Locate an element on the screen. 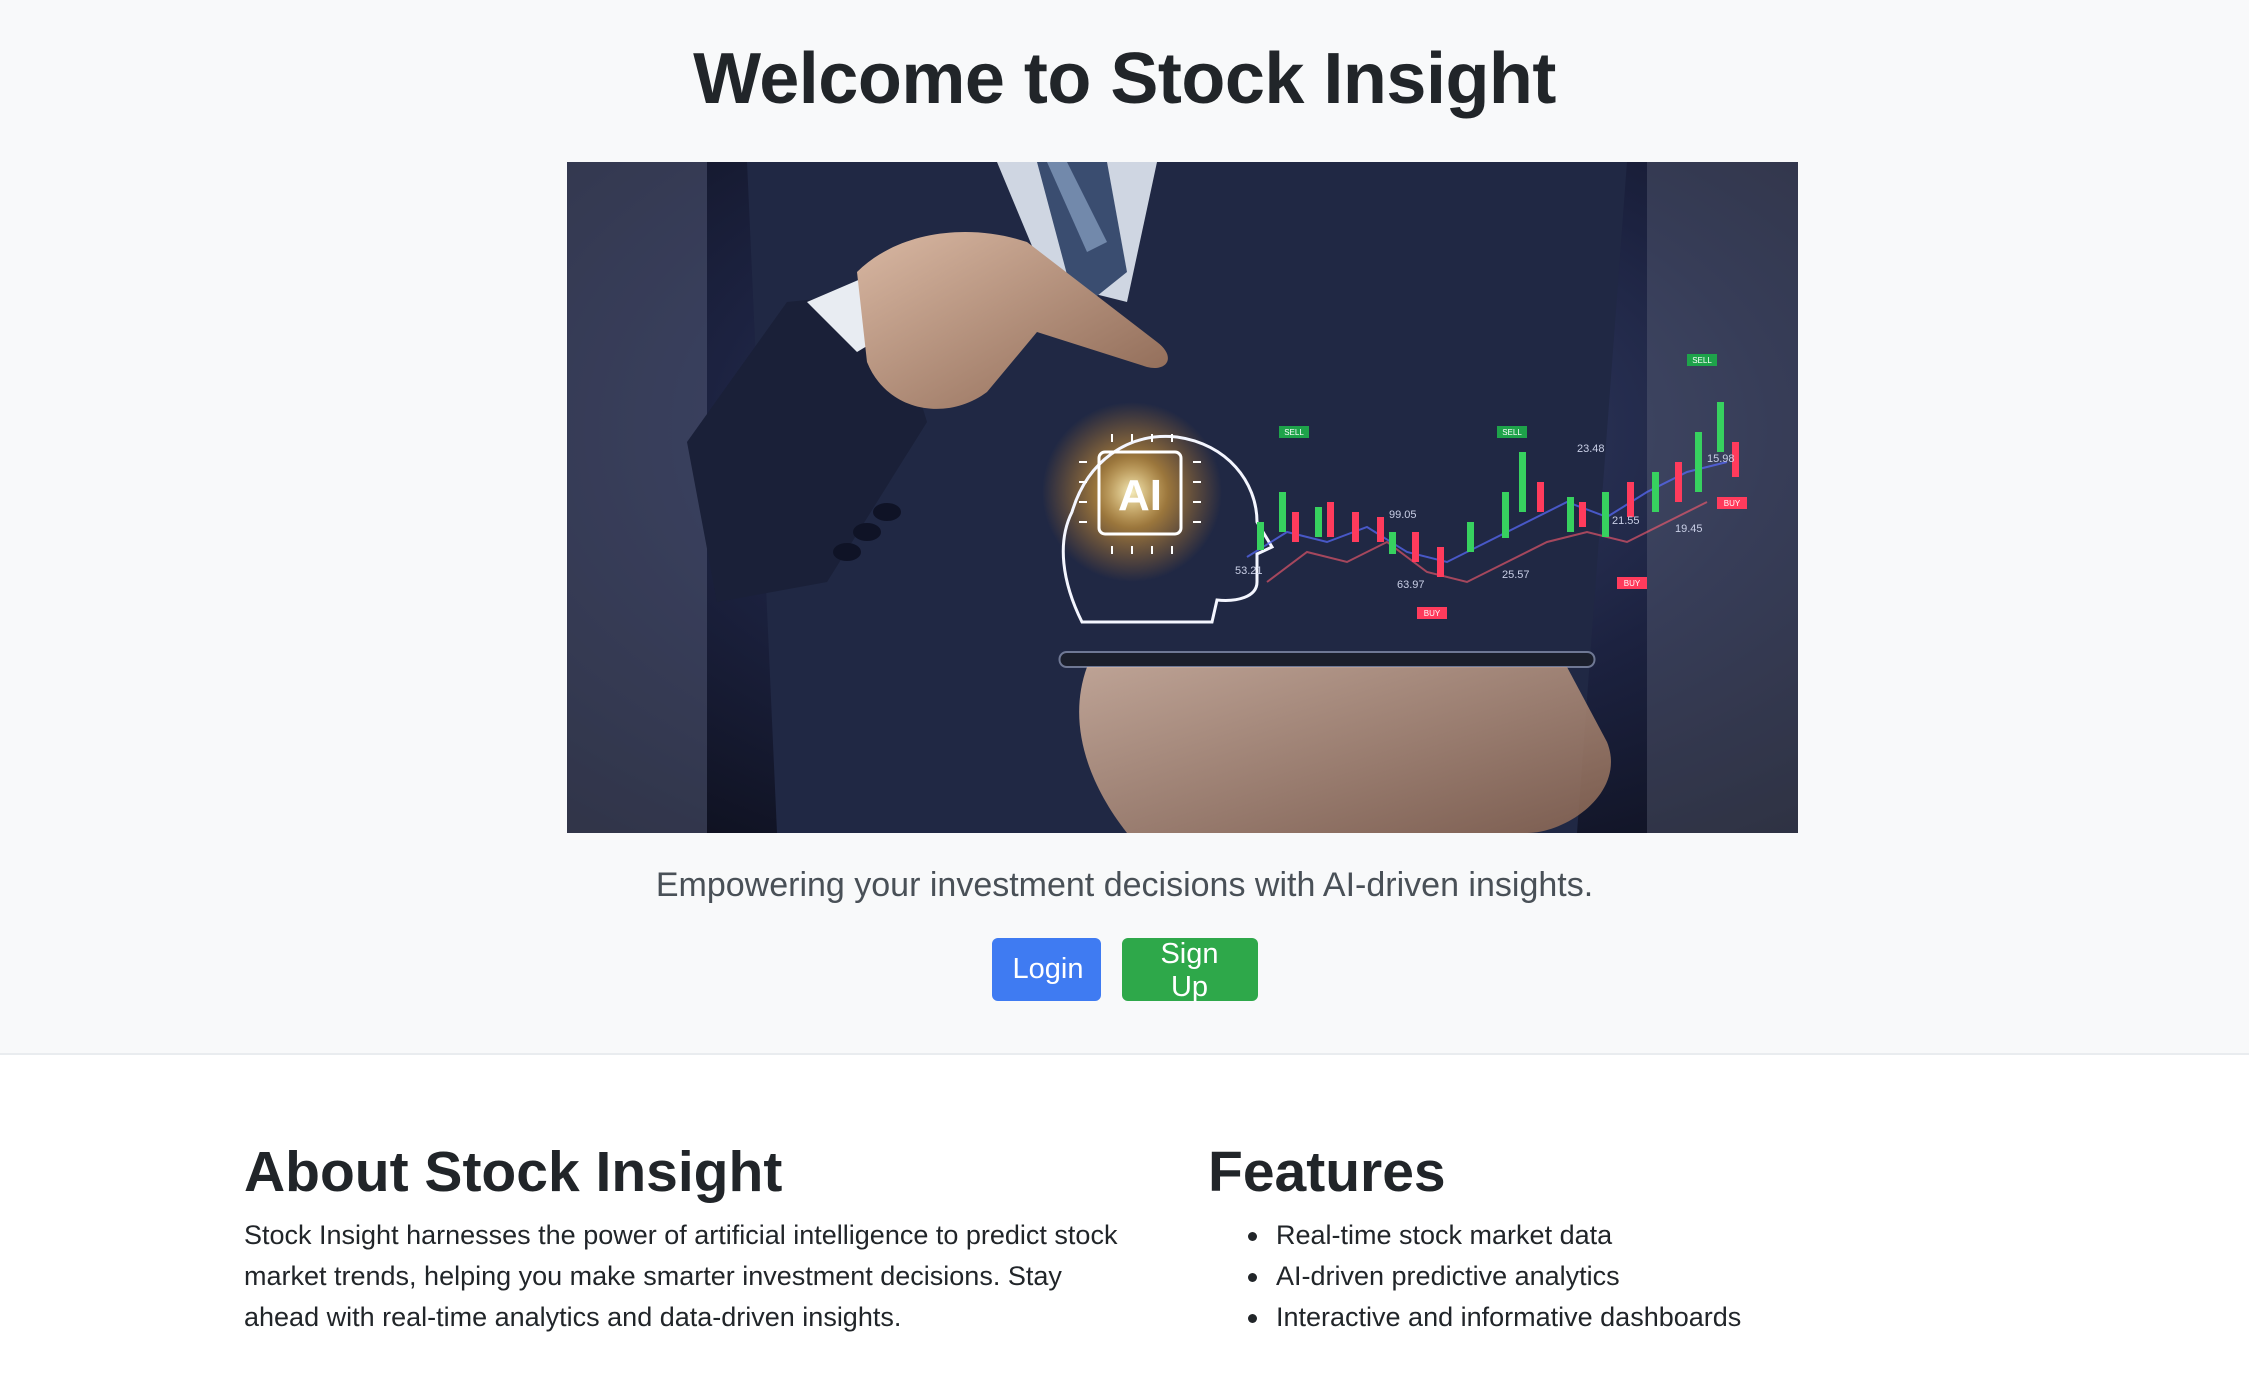  svg-text: 15.98 is located at coordinates (1721, 459).